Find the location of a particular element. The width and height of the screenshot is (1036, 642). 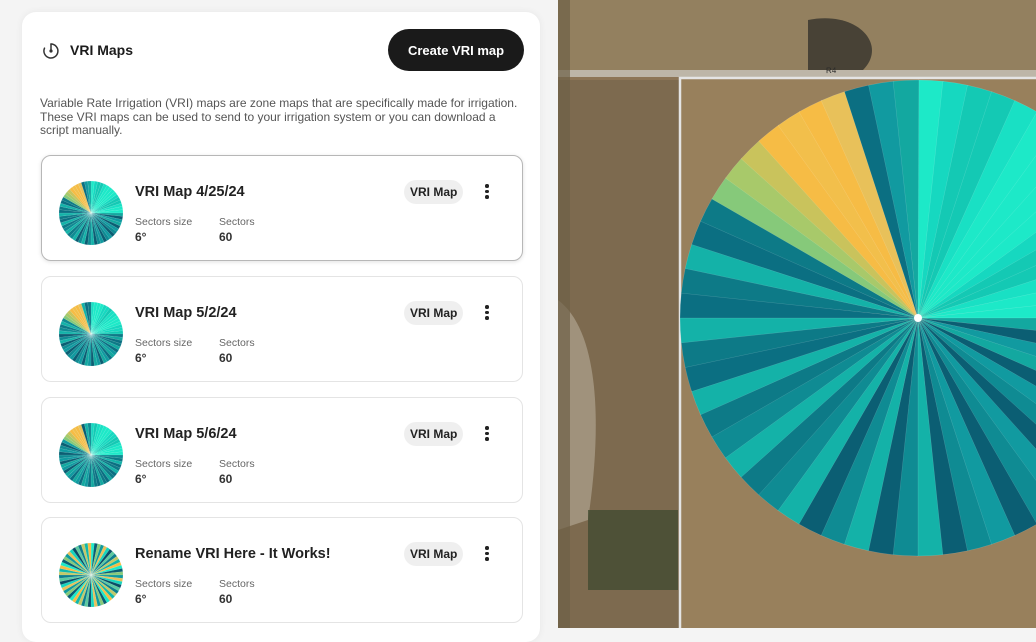

vri-map-title: Rename VRI Here - It Works! is located at coordinates (233, 554).